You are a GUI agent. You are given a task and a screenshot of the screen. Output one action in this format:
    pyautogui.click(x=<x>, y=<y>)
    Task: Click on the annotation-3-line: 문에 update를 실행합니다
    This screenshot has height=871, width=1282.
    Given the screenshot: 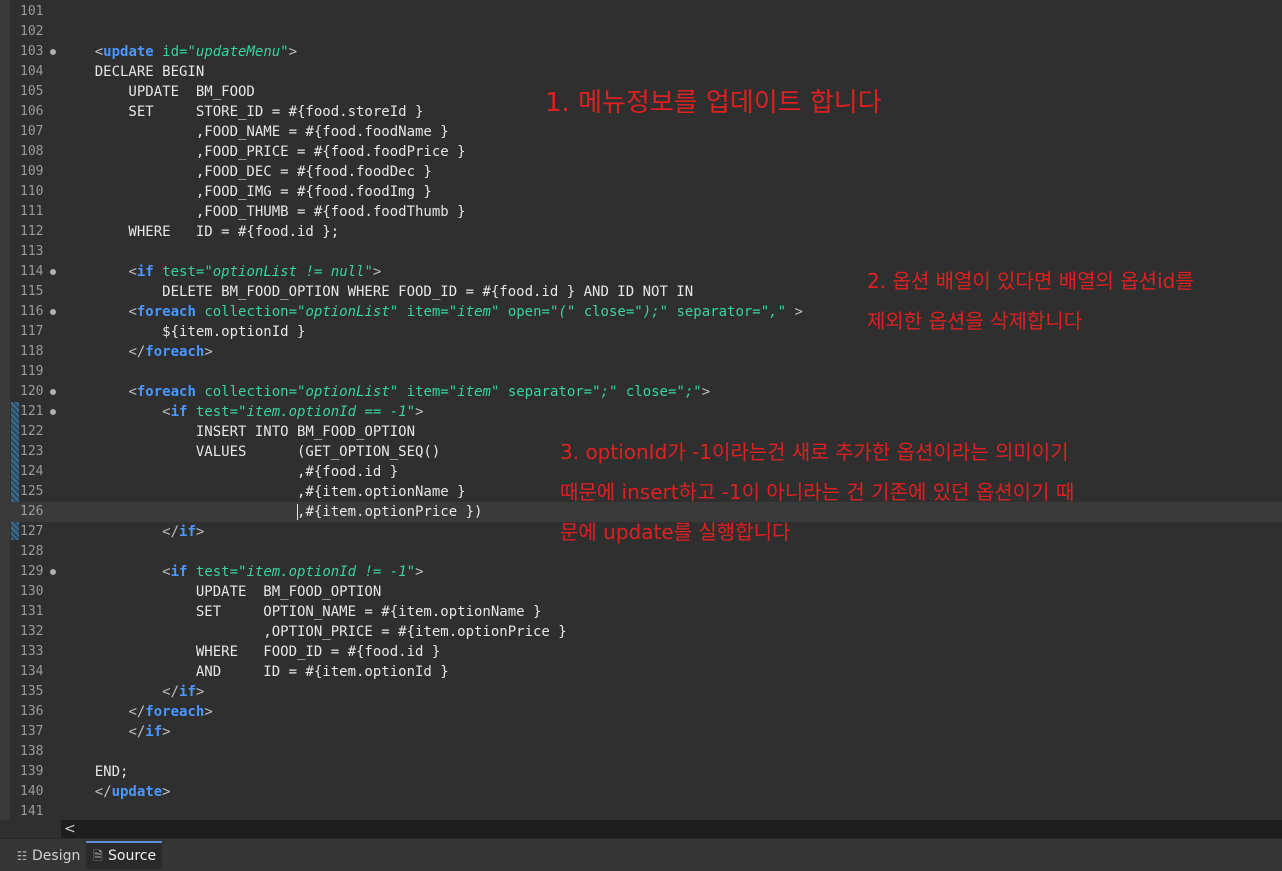 What is the action you would take?
    pyautogui.click(x=675, y=532)
    